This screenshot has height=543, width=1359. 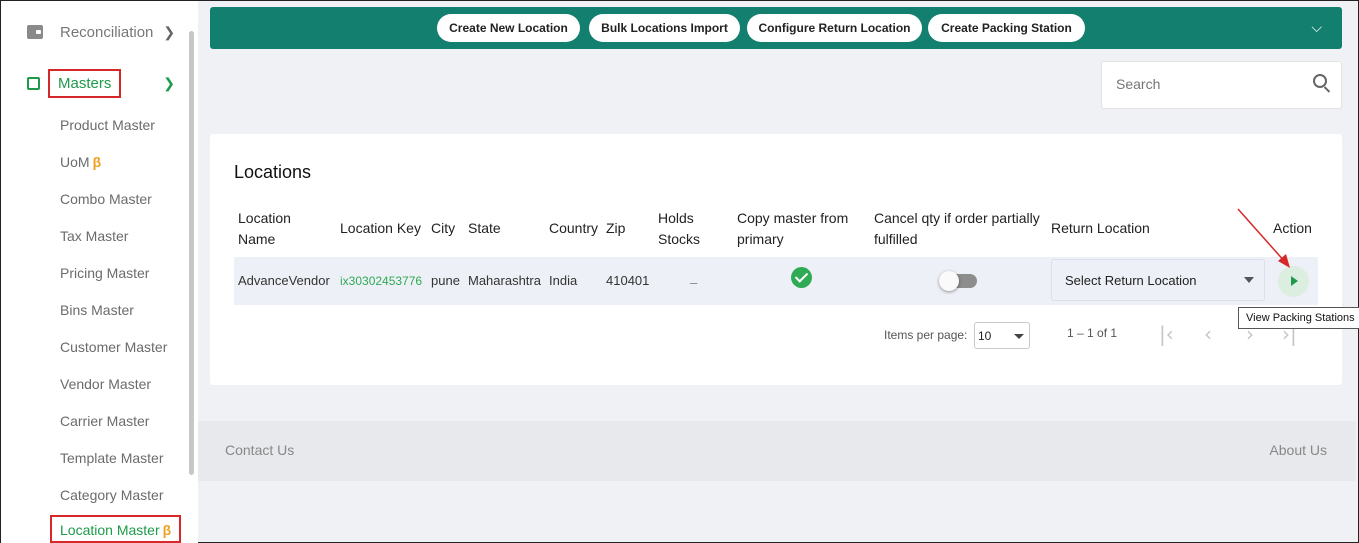 What do you see at coordinates (926, 335) in the screenshot?
I see `items-per-page-label: Items per page:` at bounding box center [926, 335].